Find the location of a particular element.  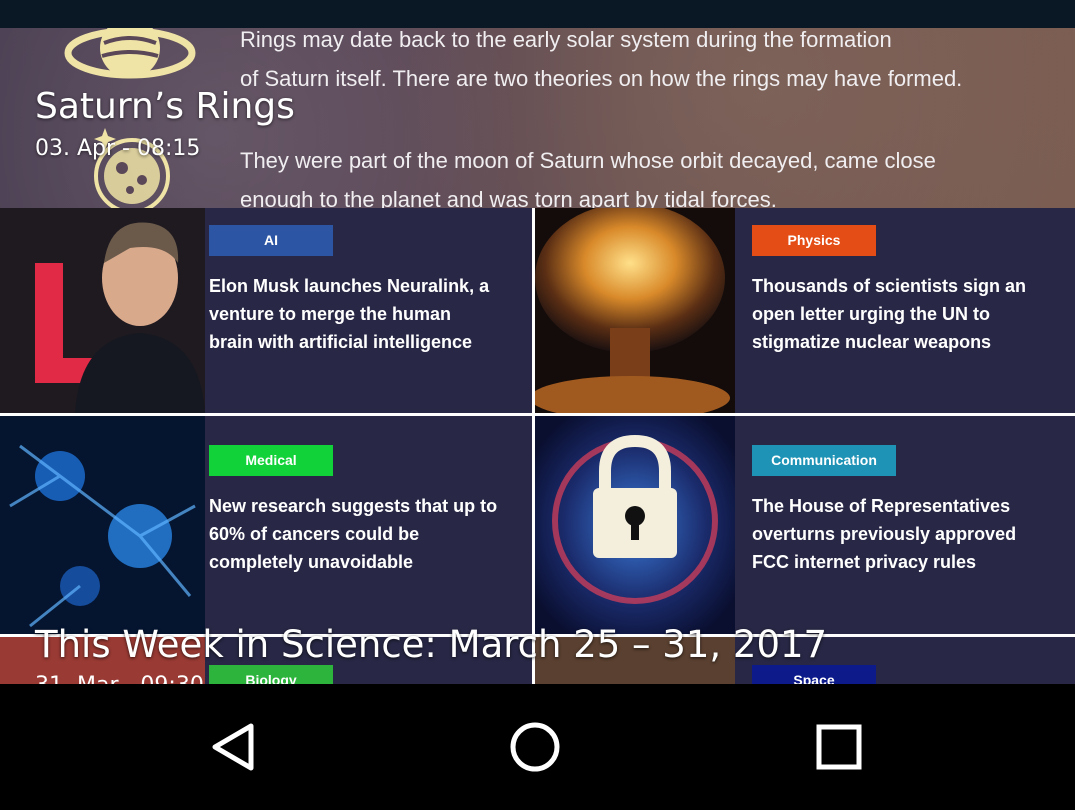

headline-line: Elon Musk launches Neuralink, a is located at coordinates (349, 286).